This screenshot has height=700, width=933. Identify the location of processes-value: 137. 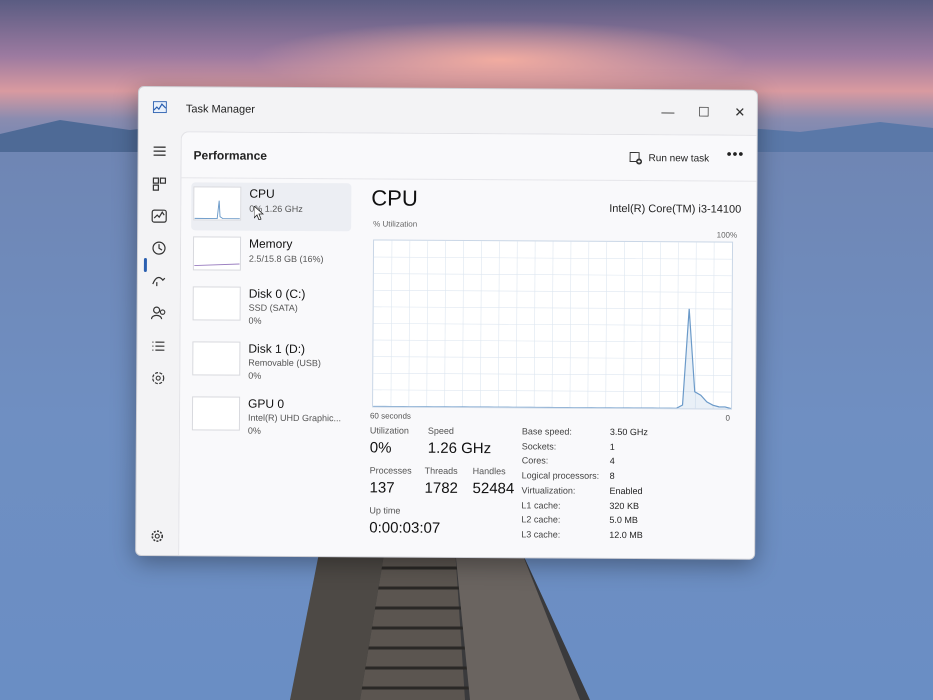
(382, 488).